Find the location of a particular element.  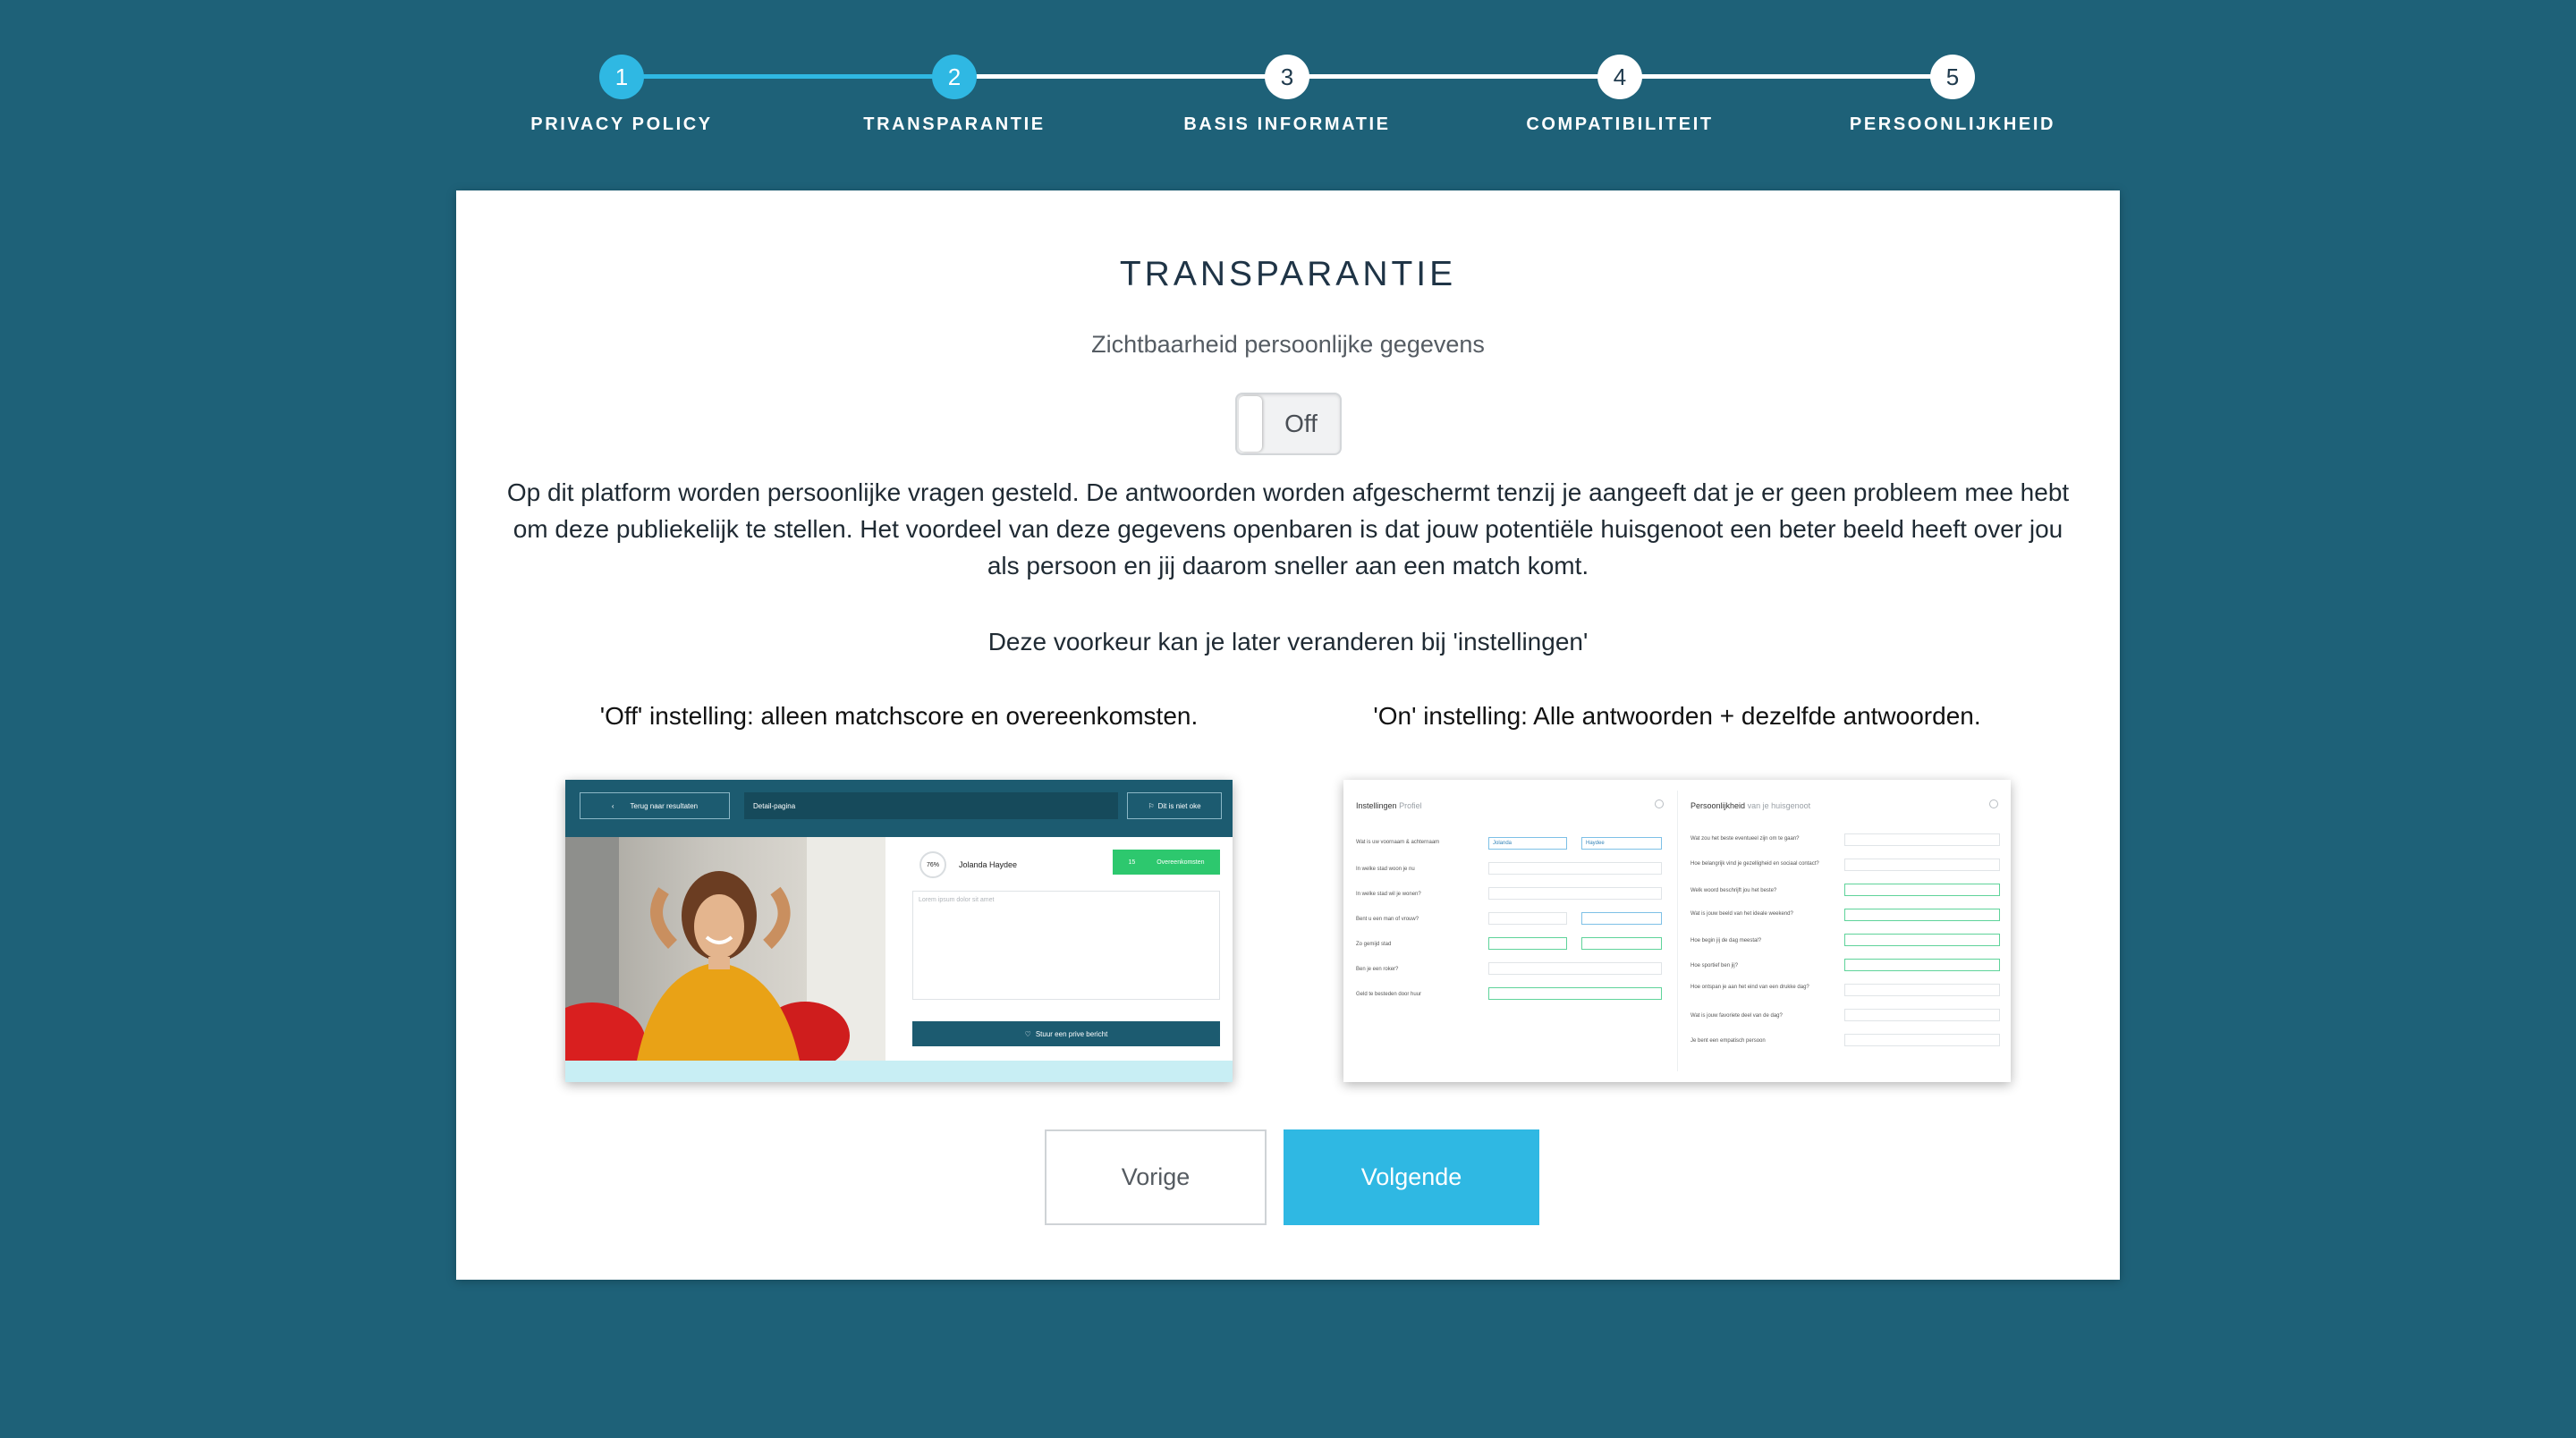

settings-column-title: Instellingen Profiel is located at coordinates (1389, 805).